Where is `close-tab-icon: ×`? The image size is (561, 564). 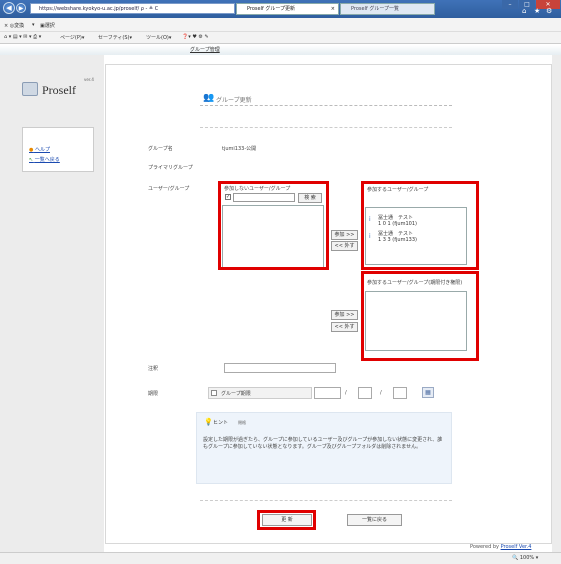 close-tab-icon: × is located at coordinates (333, 9).